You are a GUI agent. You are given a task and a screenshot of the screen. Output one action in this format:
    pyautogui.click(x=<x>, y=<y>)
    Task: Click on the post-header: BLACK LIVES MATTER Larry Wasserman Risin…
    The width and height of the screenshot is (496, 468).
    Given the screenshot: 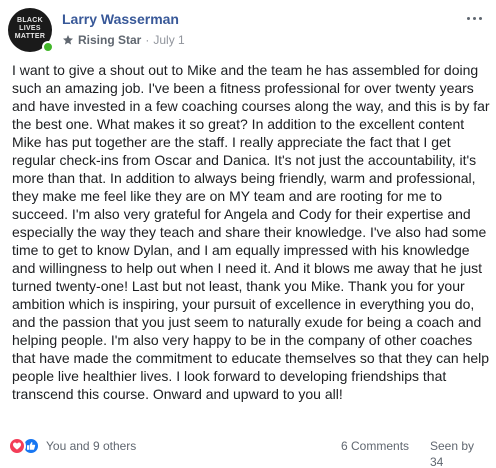 What is the action you would take?
    pyautogui.click(x=248, y=30)
    